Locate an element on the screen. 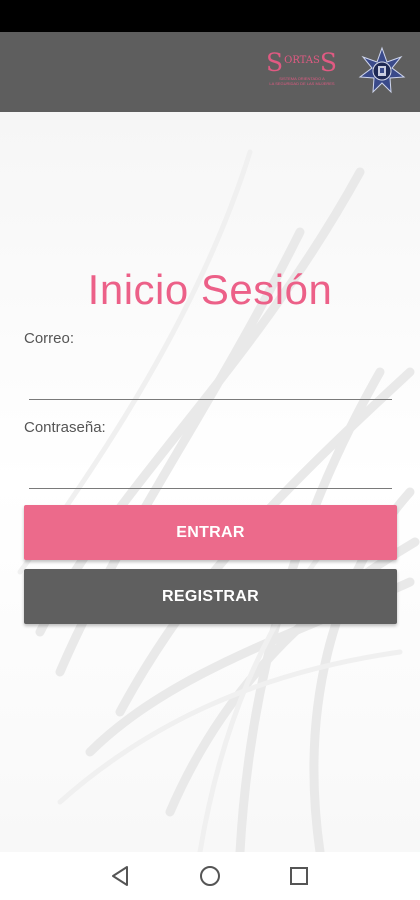  logo-letter-right: S is located at coordinates (329, 62).